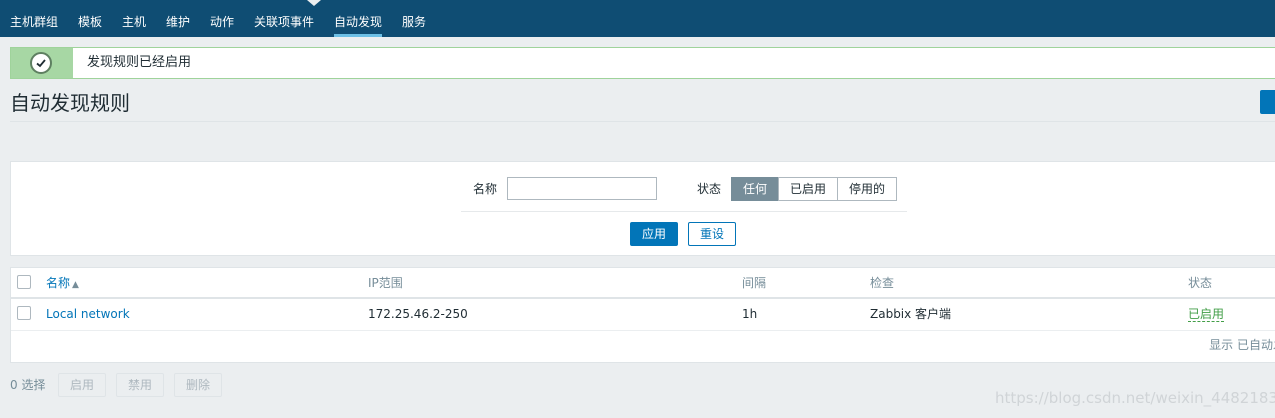 The width and height of the screenshot is (1275, 418). What do you see at coordinates (139, 62) in the screenshot?
I see `message-text: 发现规则已经启用` at bounding box center [139, 62].